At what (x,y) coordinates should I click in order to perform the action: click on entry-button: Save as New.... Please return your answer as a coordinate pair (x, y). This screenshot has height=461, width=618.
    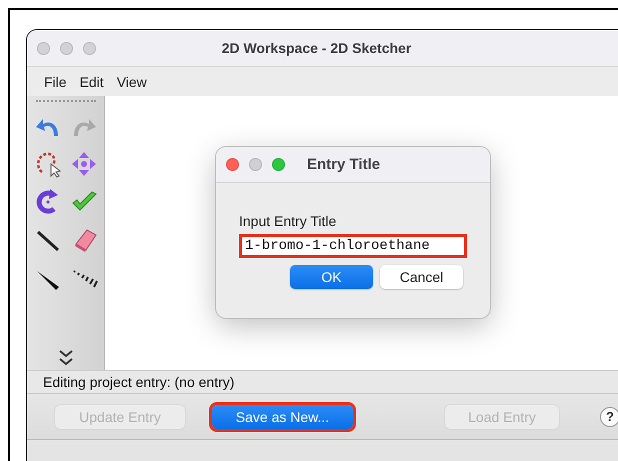
    Looking at the image, I should click on (282, 416).